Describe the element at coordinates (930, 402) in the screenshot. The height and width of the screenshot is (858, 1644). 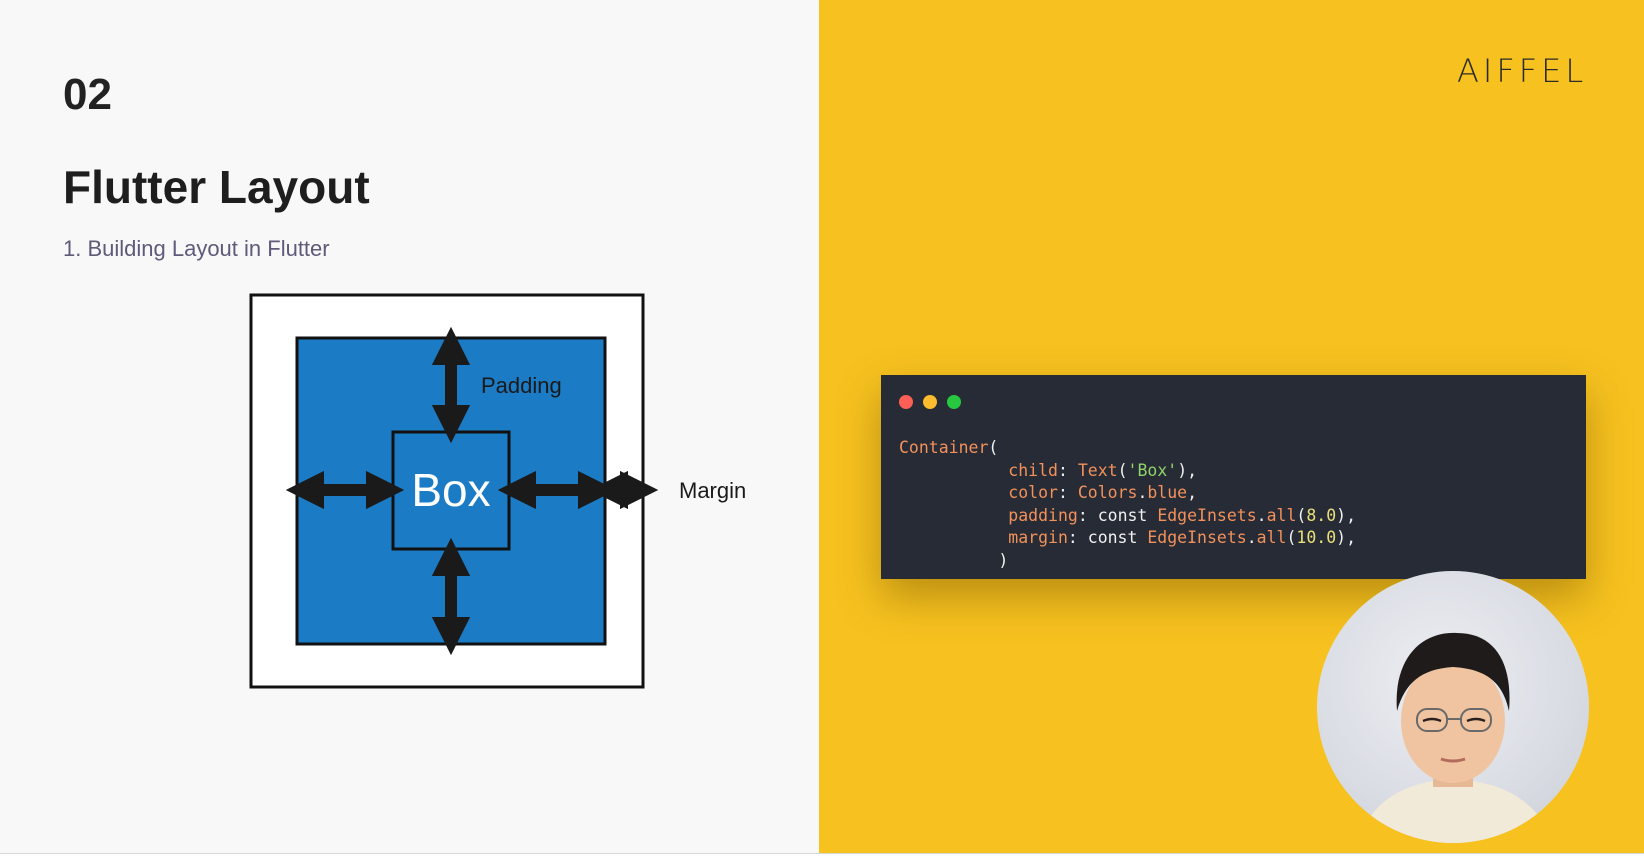
I see `minimize-dot-icon` at that location.